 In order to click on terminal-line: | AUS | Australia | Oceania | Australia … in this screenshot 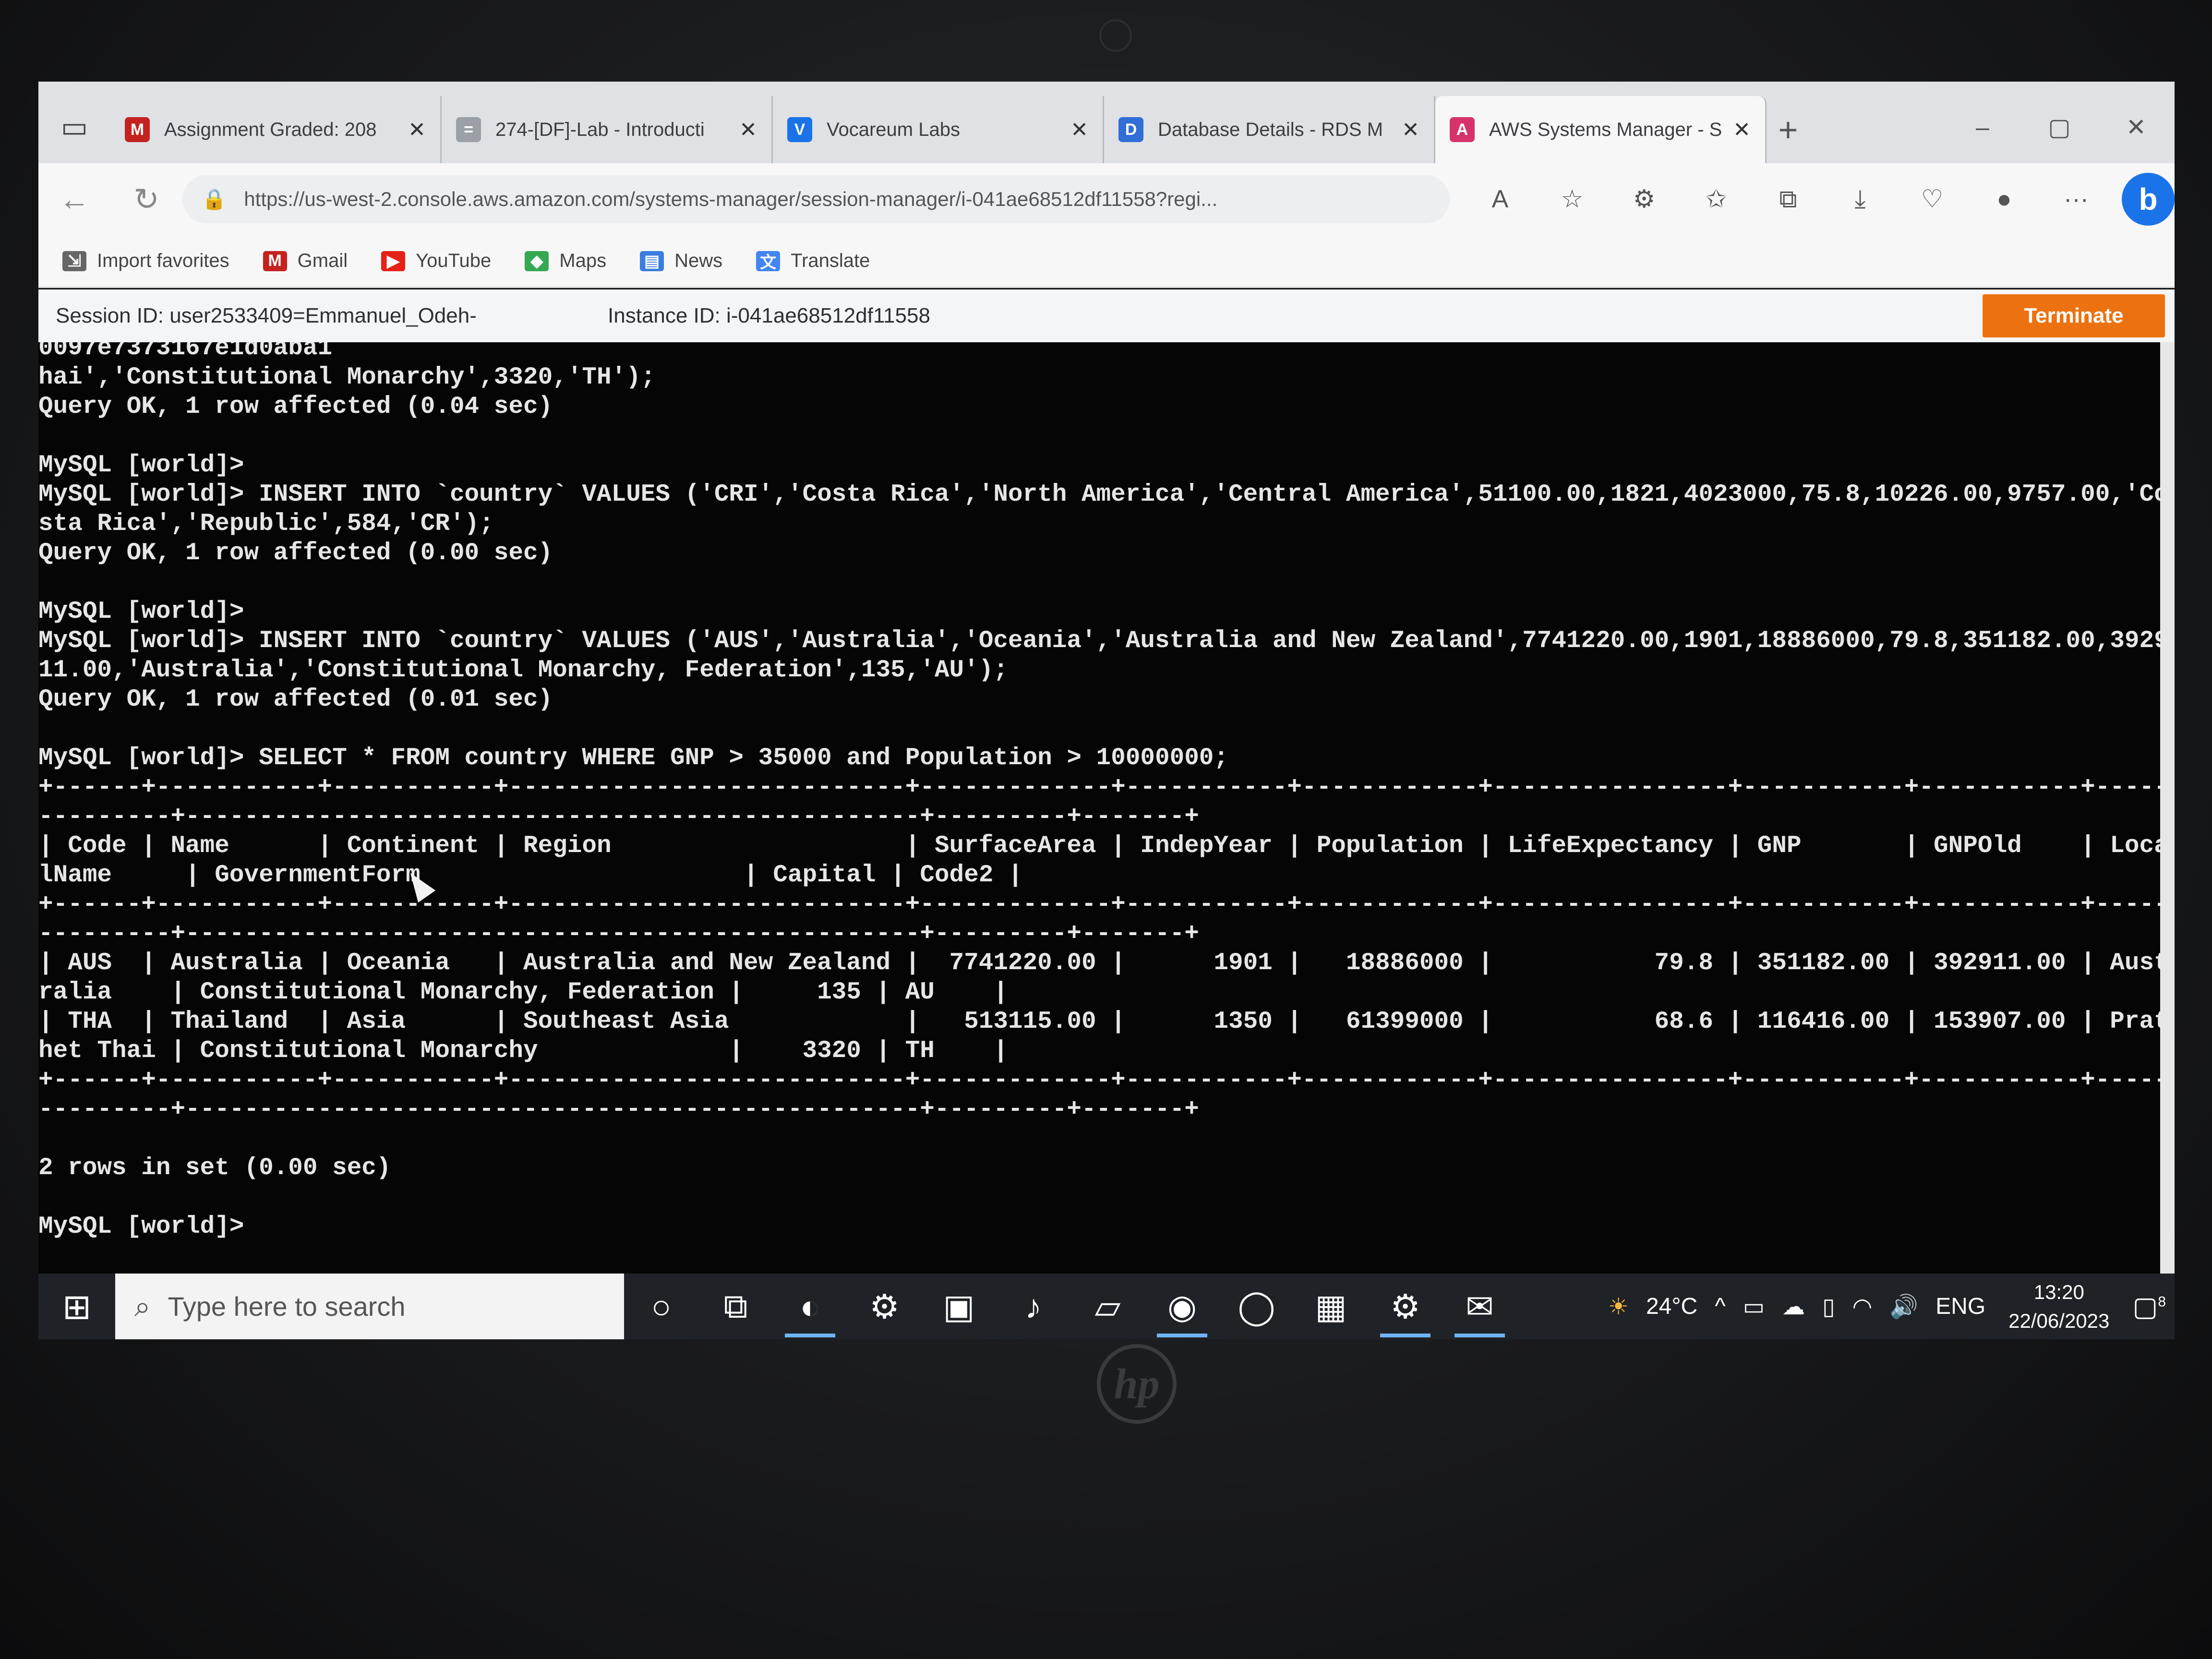, I will do `click(1103, 964)`.